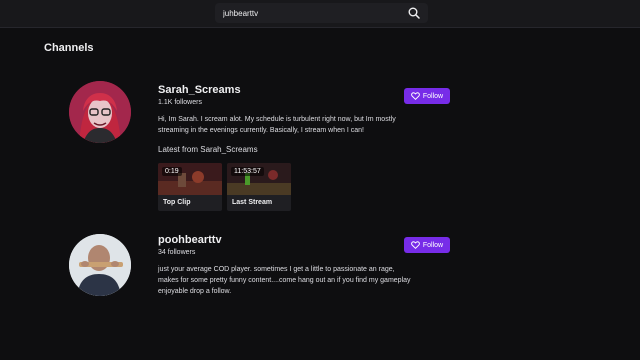 This screenshot has height=360, width=640. What do you see at coordinates (69, 48) in the screenshot?
I see `section-title: Channels` at bounding box center [69, 48].